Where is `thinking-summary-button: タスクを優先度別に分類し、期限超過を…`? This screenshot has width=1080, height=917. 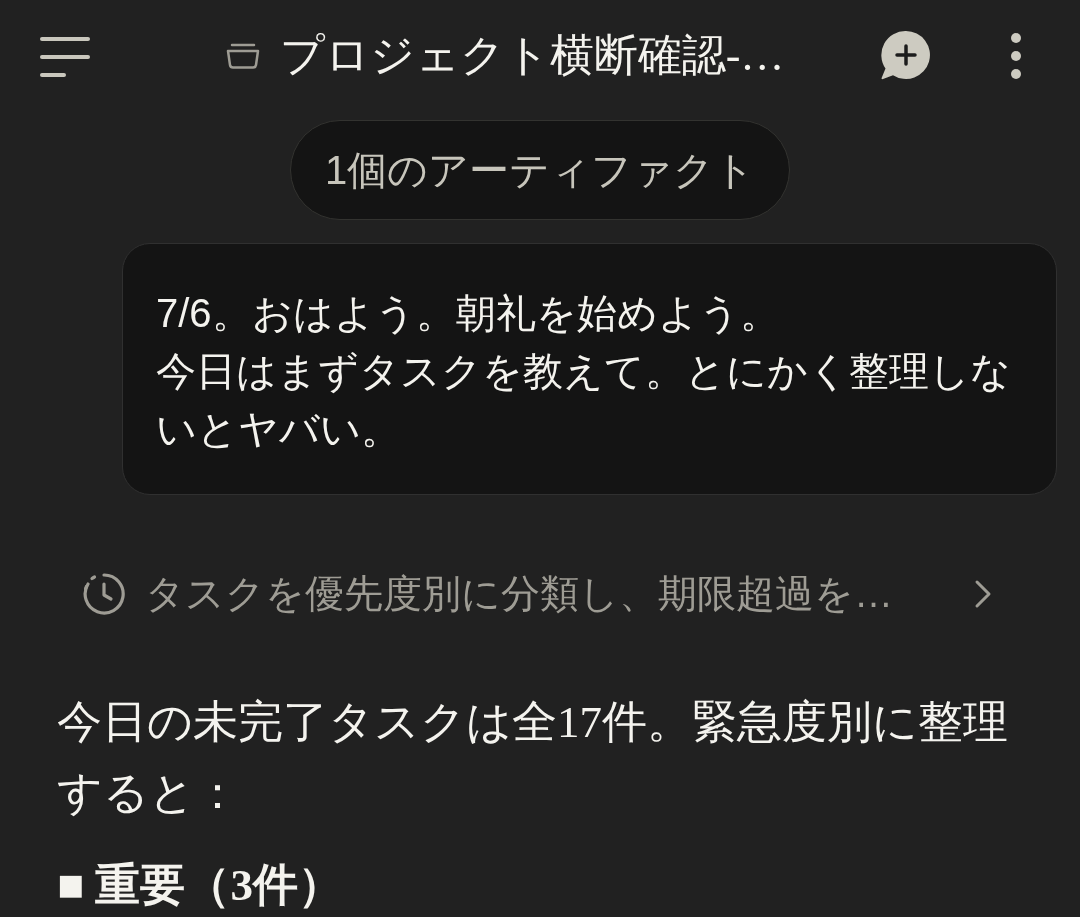
thinking-summary-button: タスクを優先度別に分類し、期限超過を… is located at coordinates (537, 594).